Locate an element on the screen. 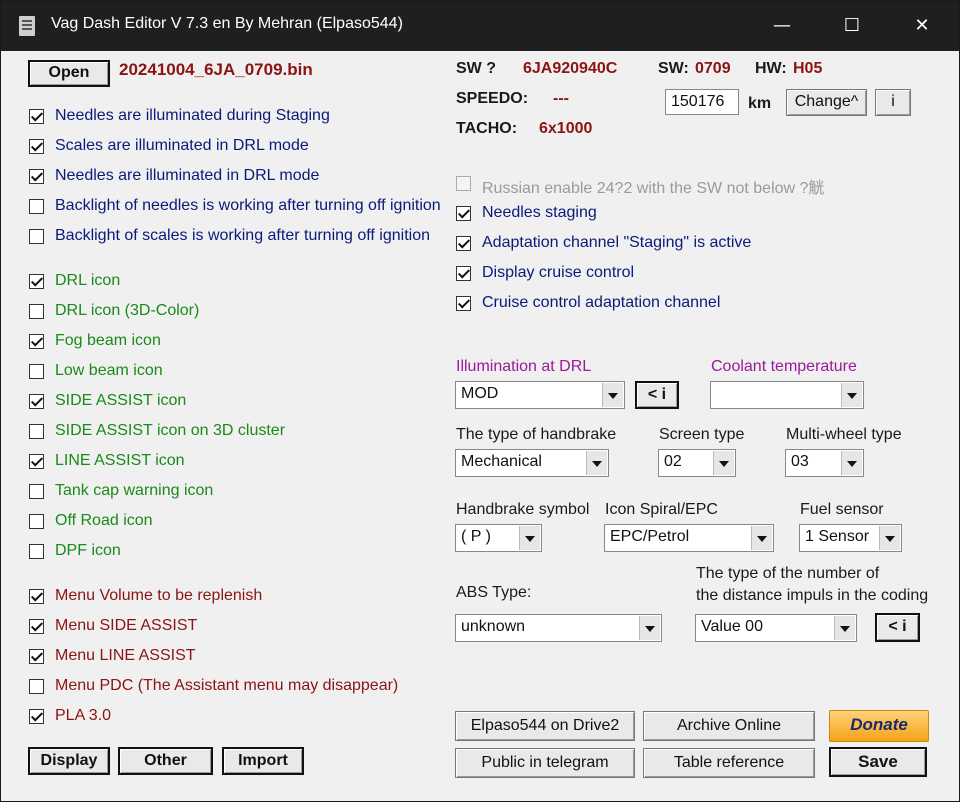 The width and height of the screenshot is (960, 802). checkbox-label: Needles are illuminated during Staging is located at coordinates (192, 115).